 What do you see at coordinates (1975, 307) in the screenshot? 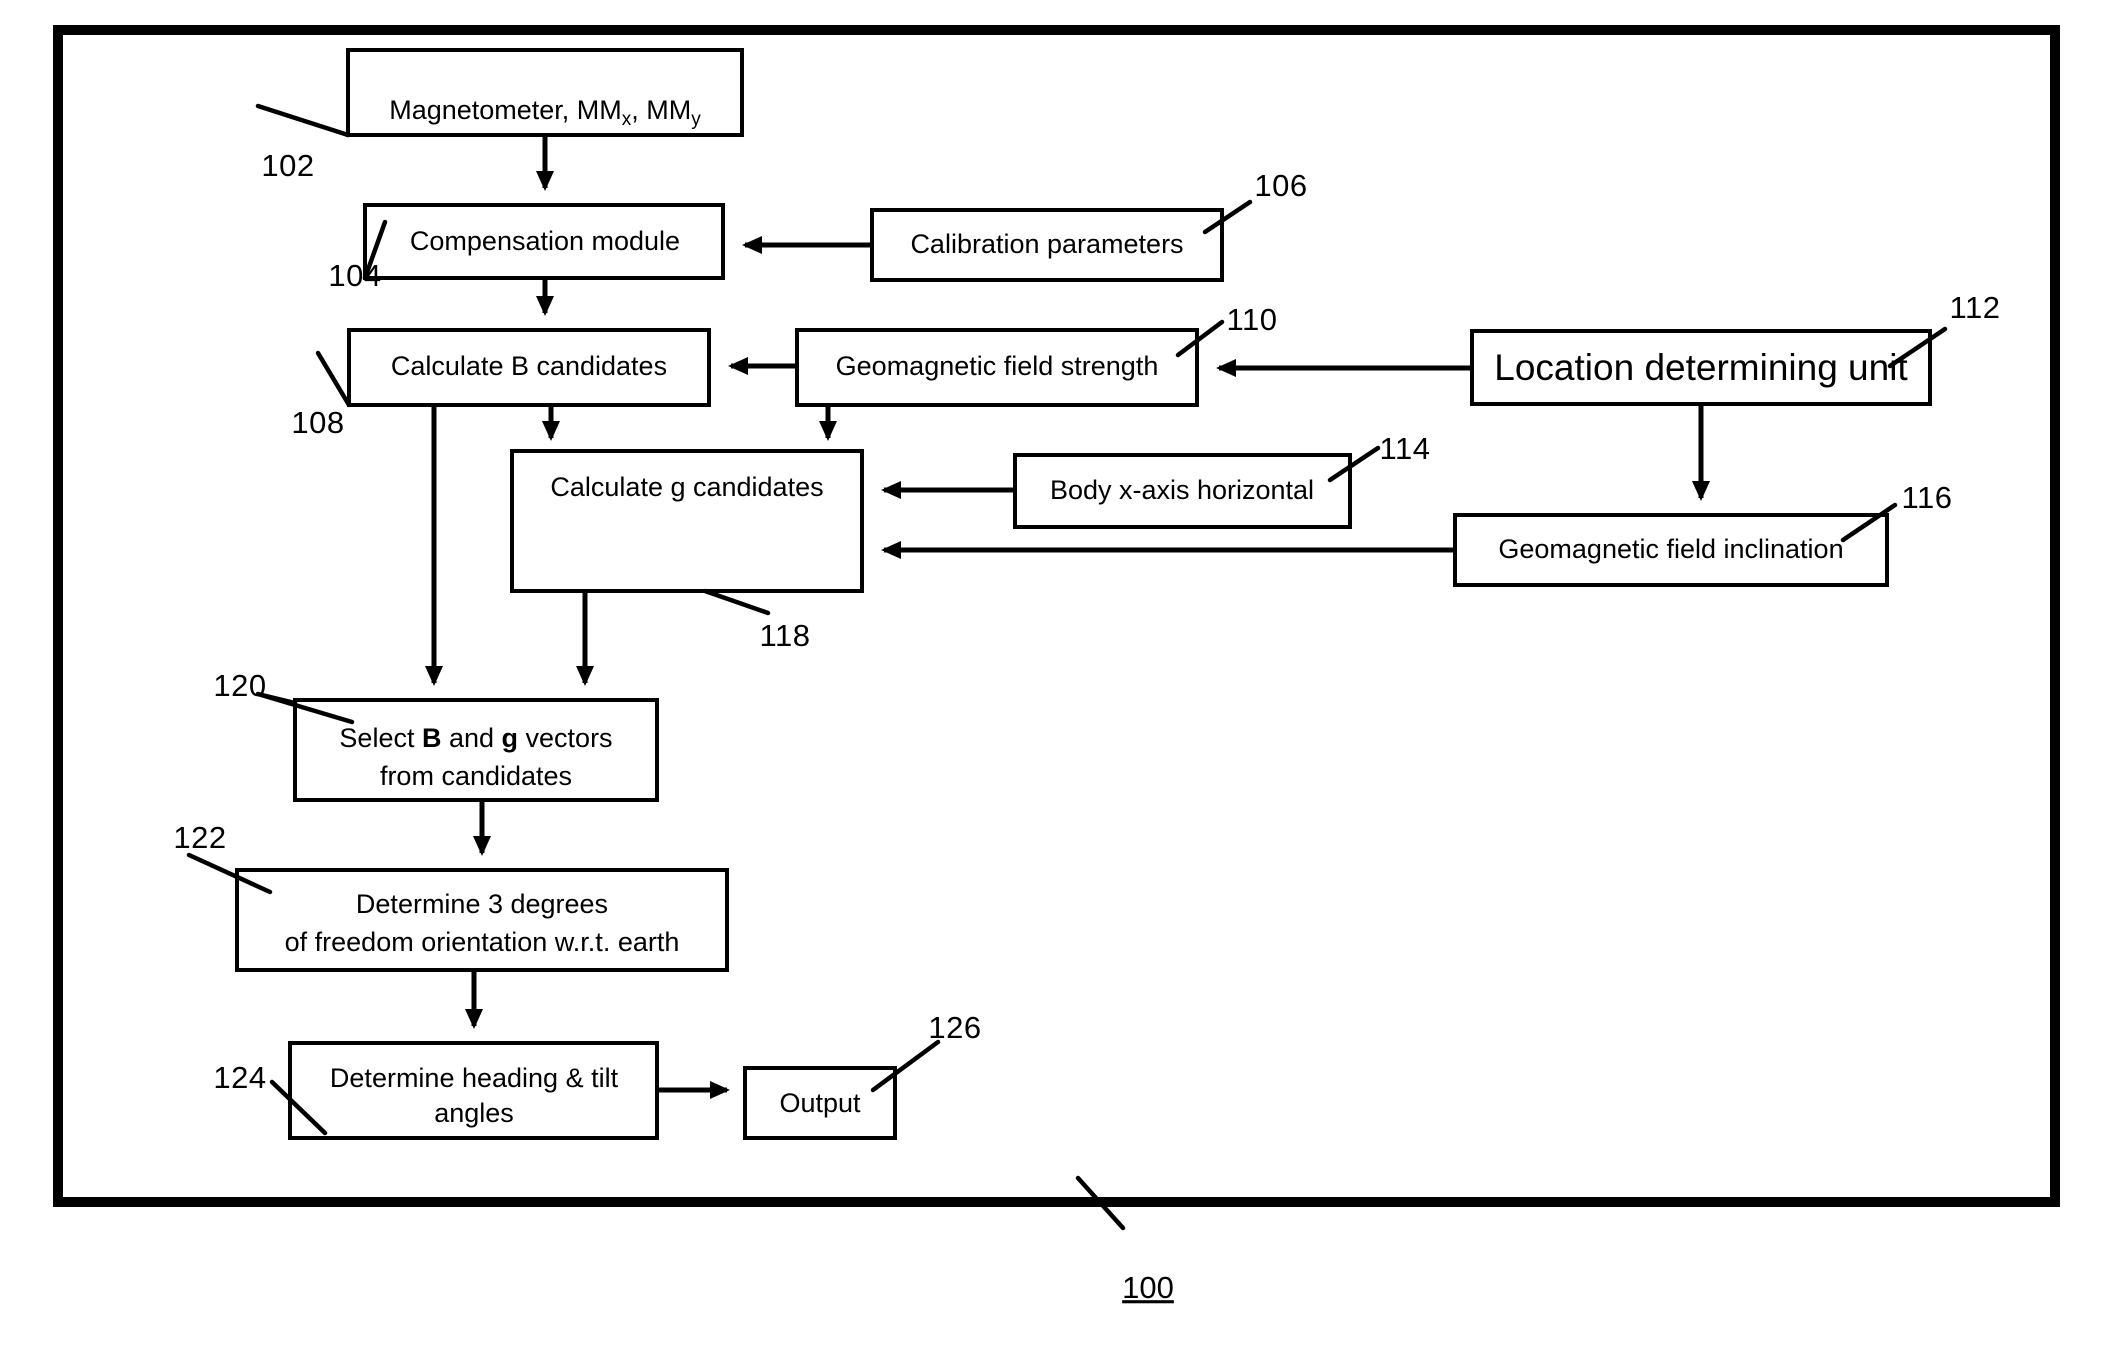
I see `ref-number-112: 112` at bounding box center [1975, 307].